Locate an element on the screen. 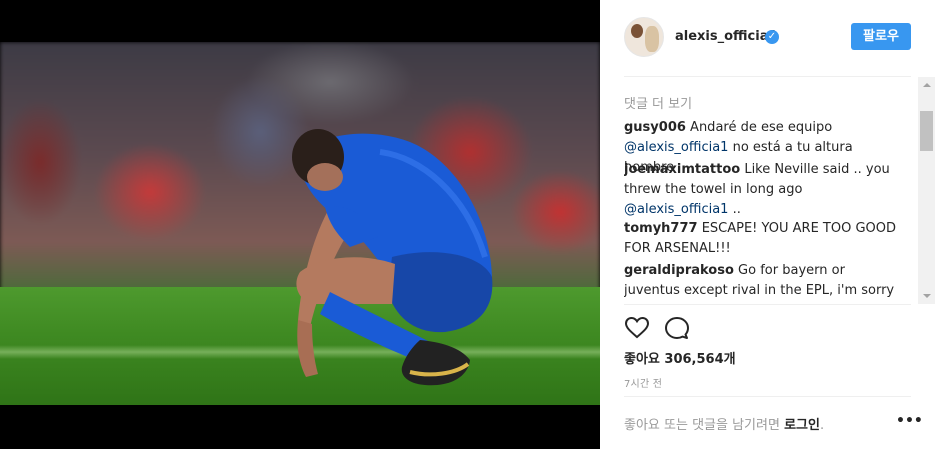 The width and height of the screenshot is (935, 449). more-options-icon: ••• is located at coordinates (909, 421).